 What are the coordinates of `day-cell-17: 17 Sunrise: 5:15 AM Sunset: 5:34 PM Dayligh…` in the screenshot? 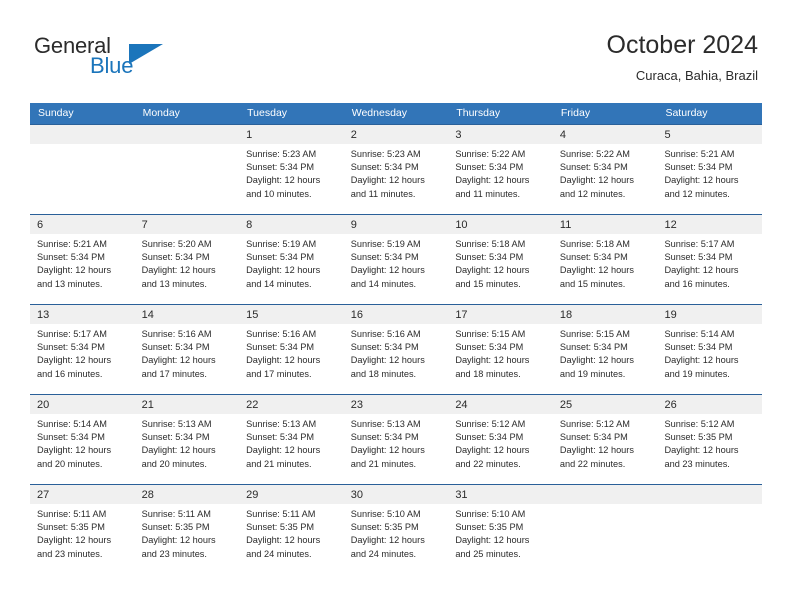 It's located at (500, 349).